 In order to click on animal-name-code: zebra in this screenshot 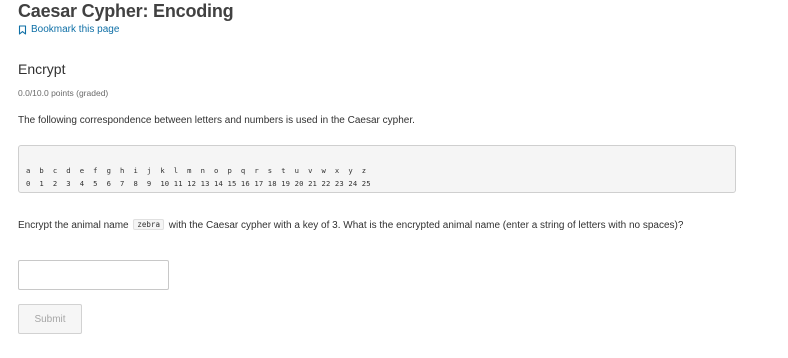, I will do `click(148, 224)`.